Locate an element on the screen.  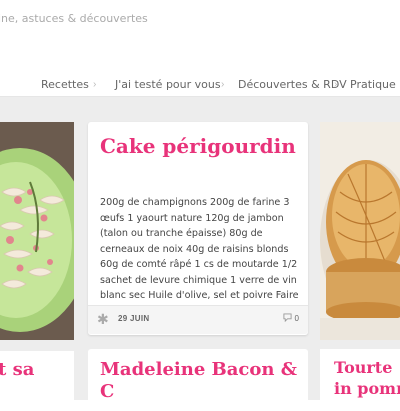
nav-item-pratique: Pratique is located at coordinates (373, 84).